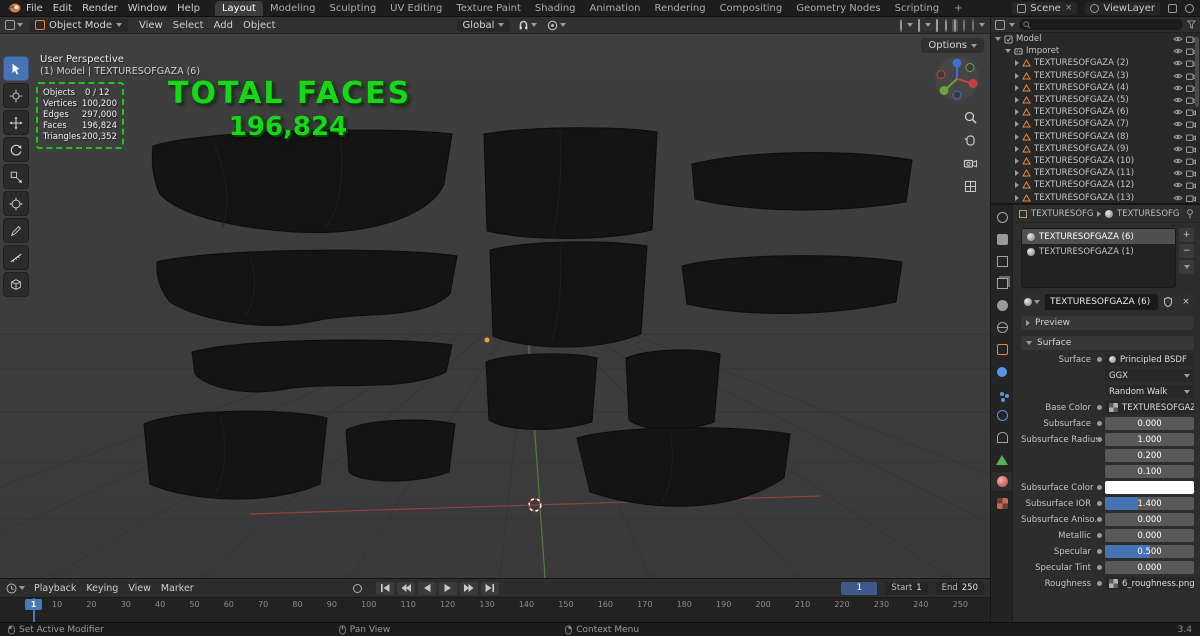  I want to click on fake-user-button, so click(1168, 302).